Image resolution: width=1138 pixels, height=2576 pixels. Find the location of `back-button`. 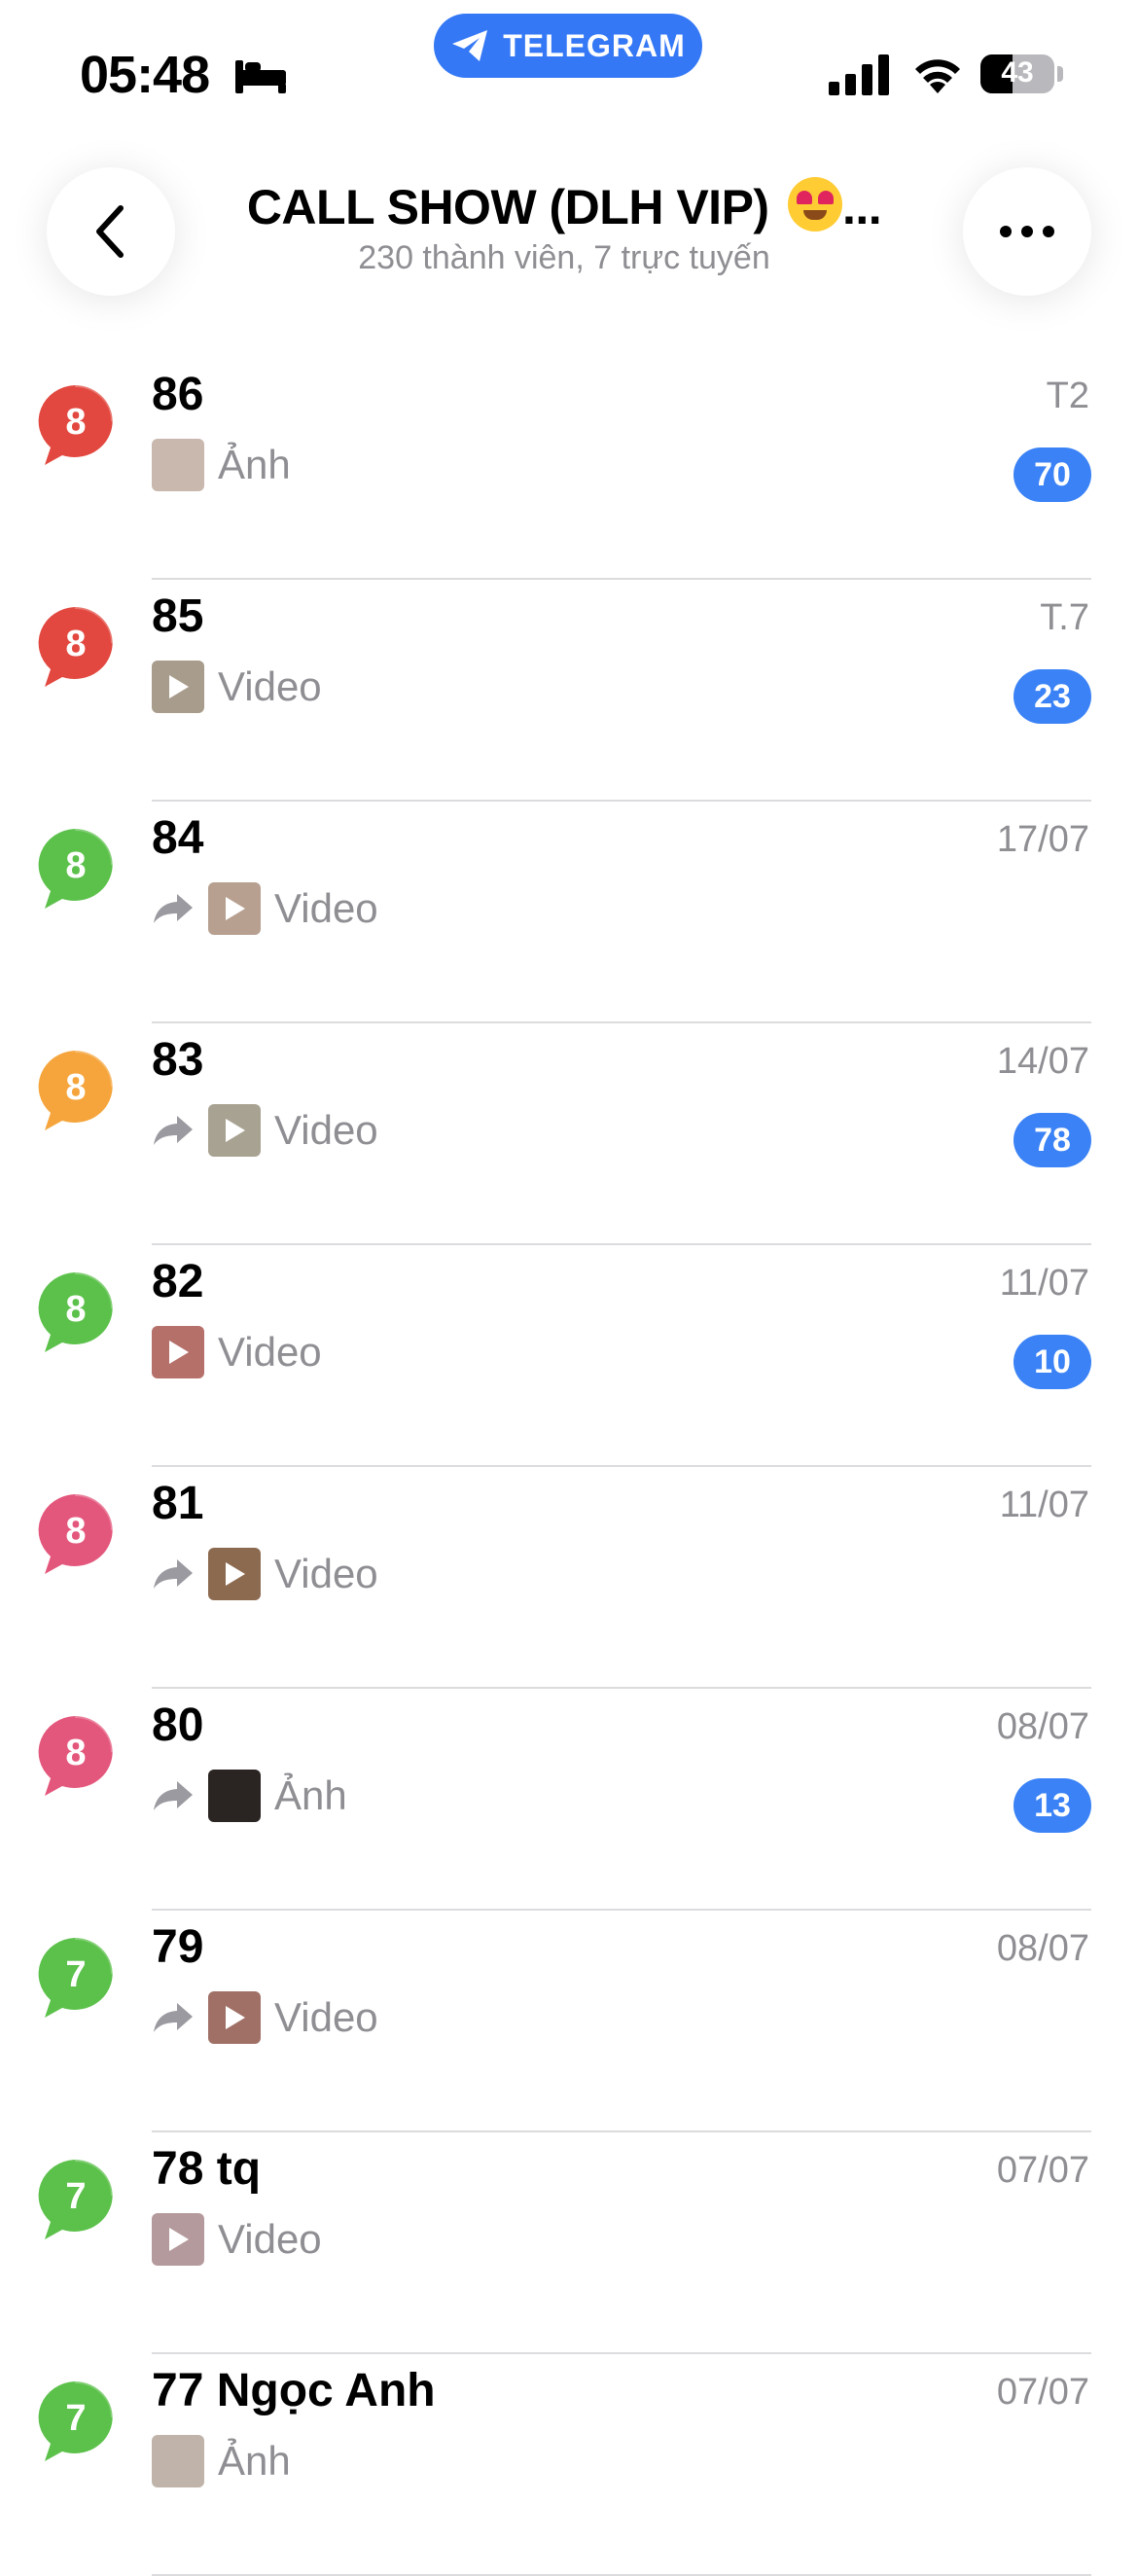

back-button is located at coordinates (111, 231).